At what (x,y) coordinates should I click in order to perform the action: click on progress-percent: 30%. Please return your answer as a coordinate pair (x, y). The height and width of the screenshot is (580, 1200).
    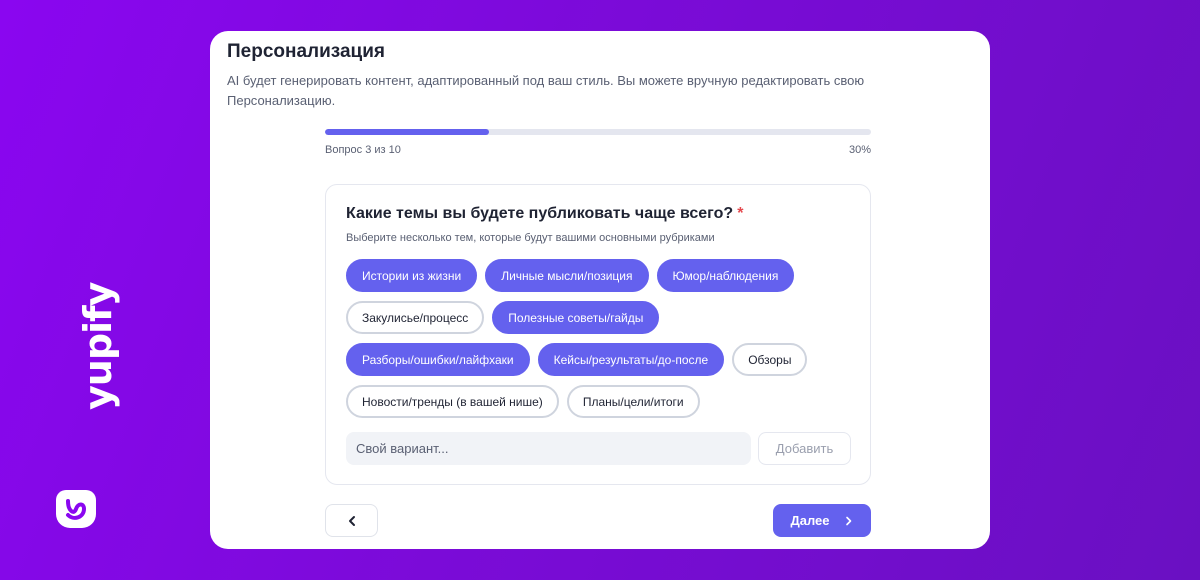
    Looking at the image, I should click on (859, 150).